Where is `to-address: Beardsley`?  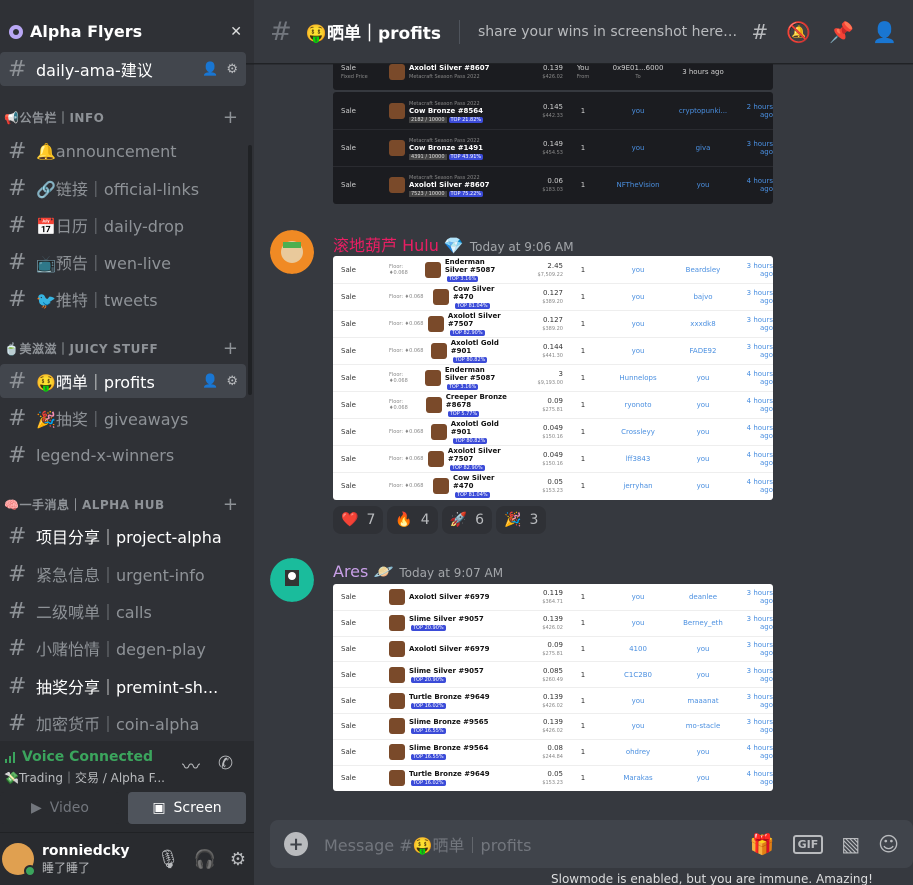
to-address: Beardsley is located at coordinates (703, 270).